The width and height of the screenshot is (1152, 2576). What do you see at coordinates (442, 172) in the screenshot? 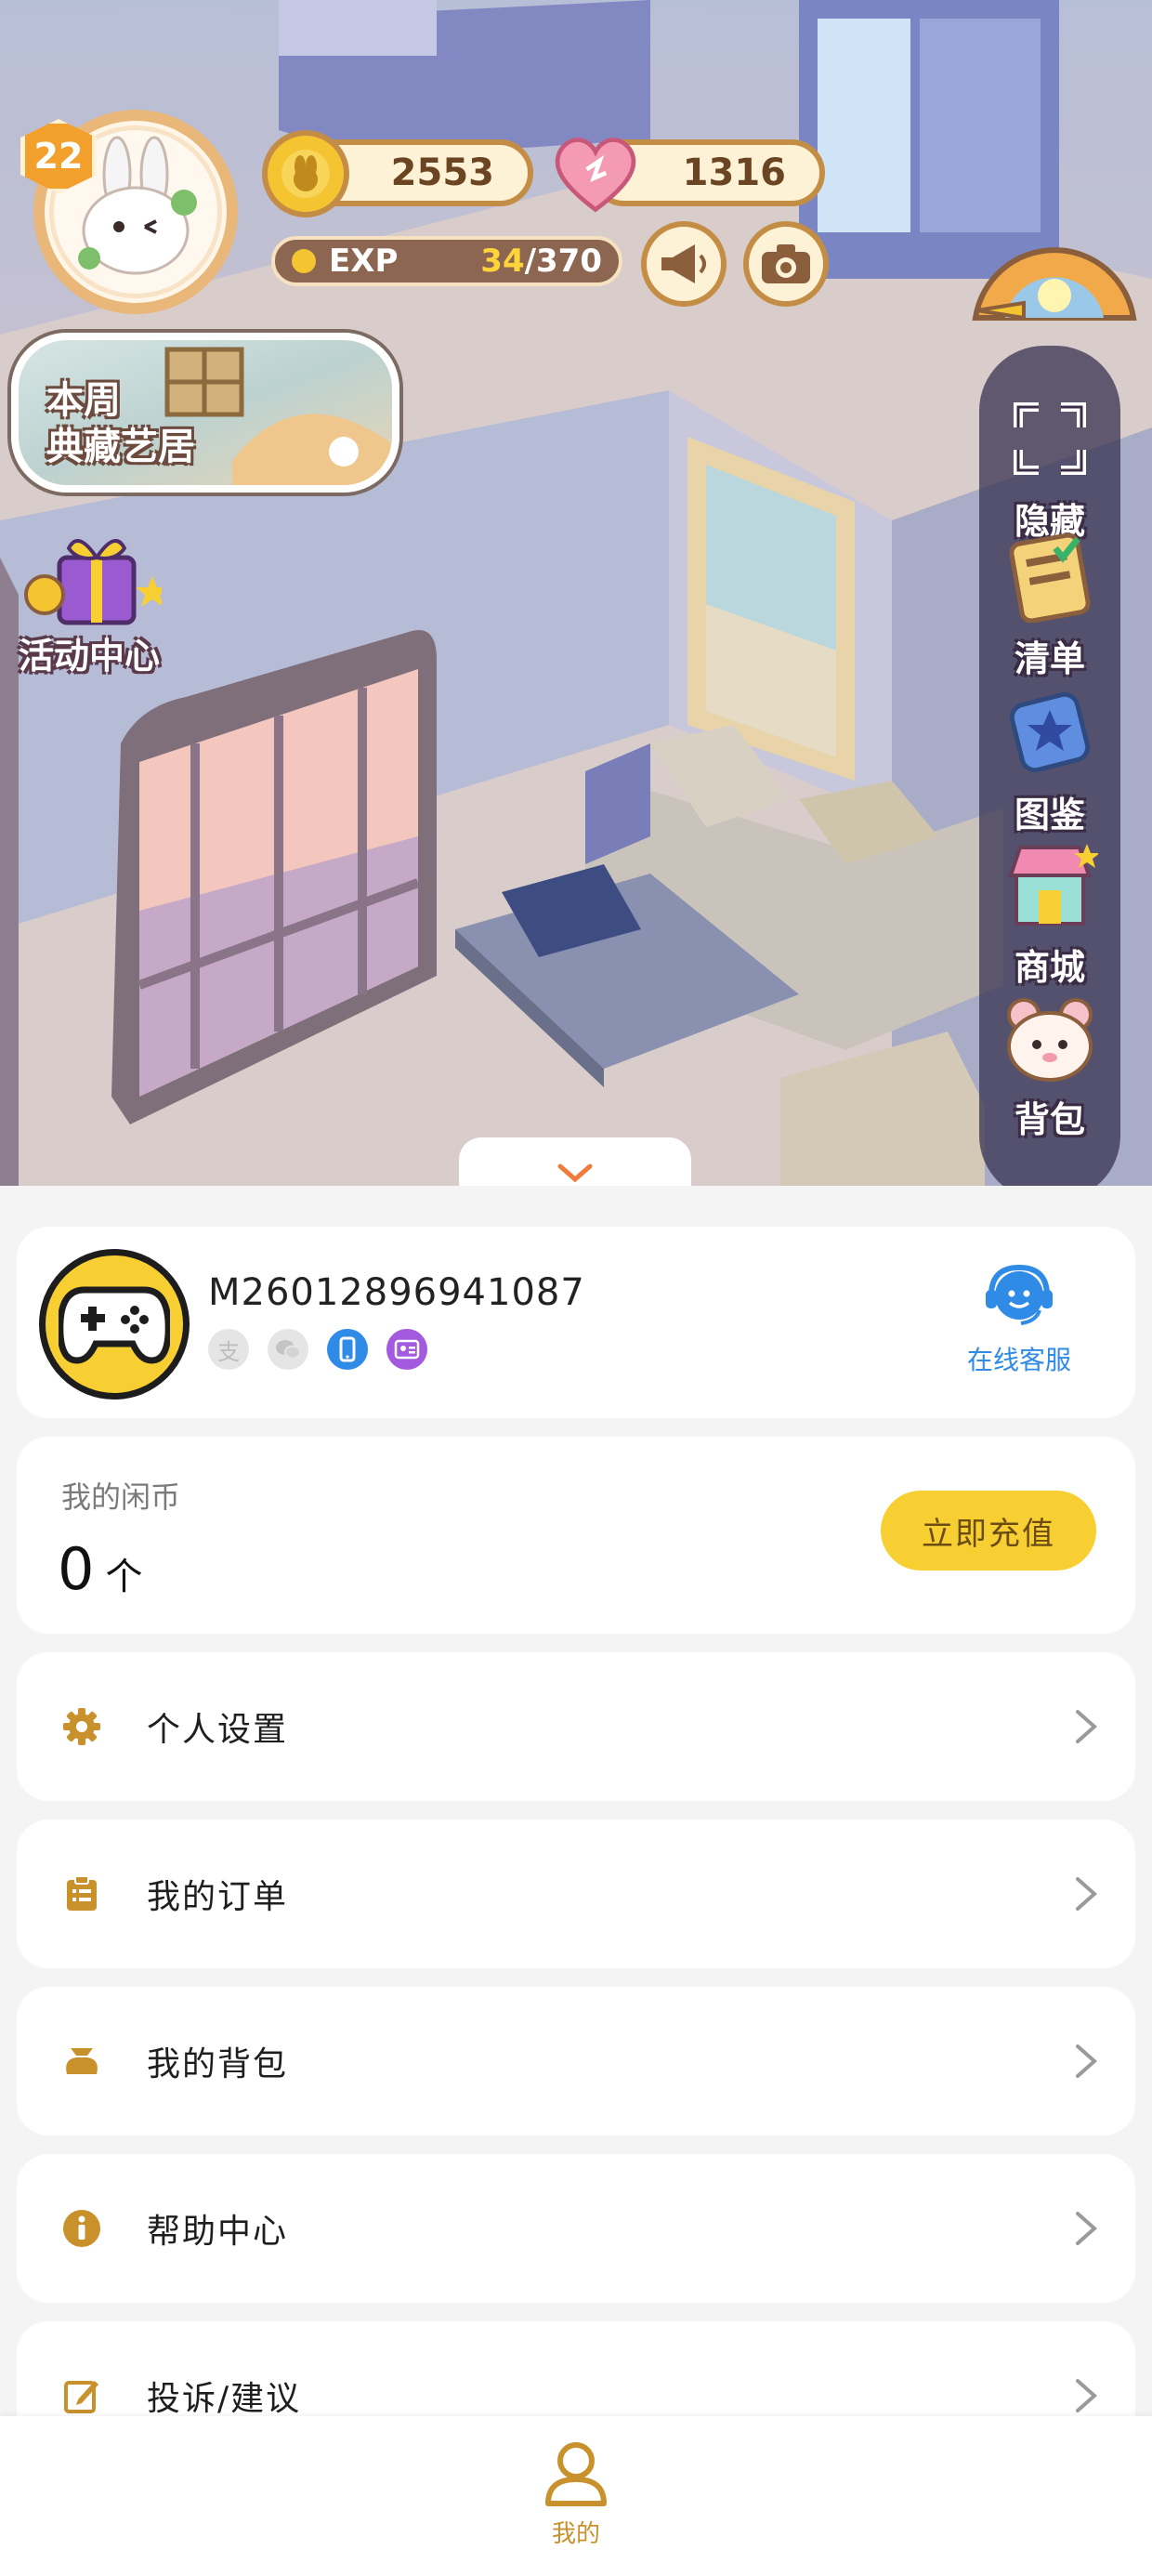
I see `coin-value: 2553` at bounding box center [442, 172].